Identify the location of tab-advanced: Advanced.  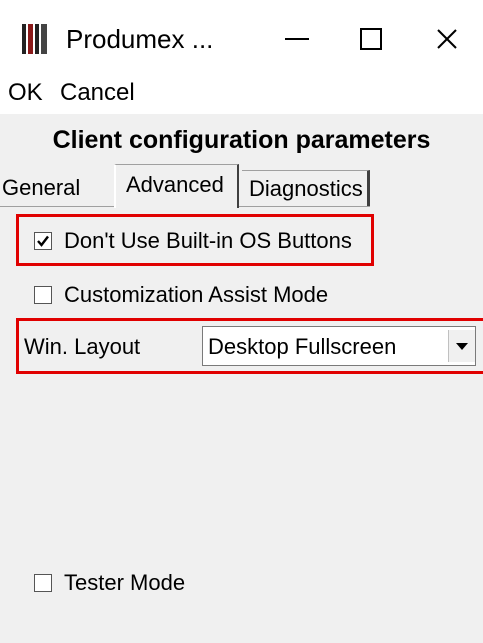
(176, 186).